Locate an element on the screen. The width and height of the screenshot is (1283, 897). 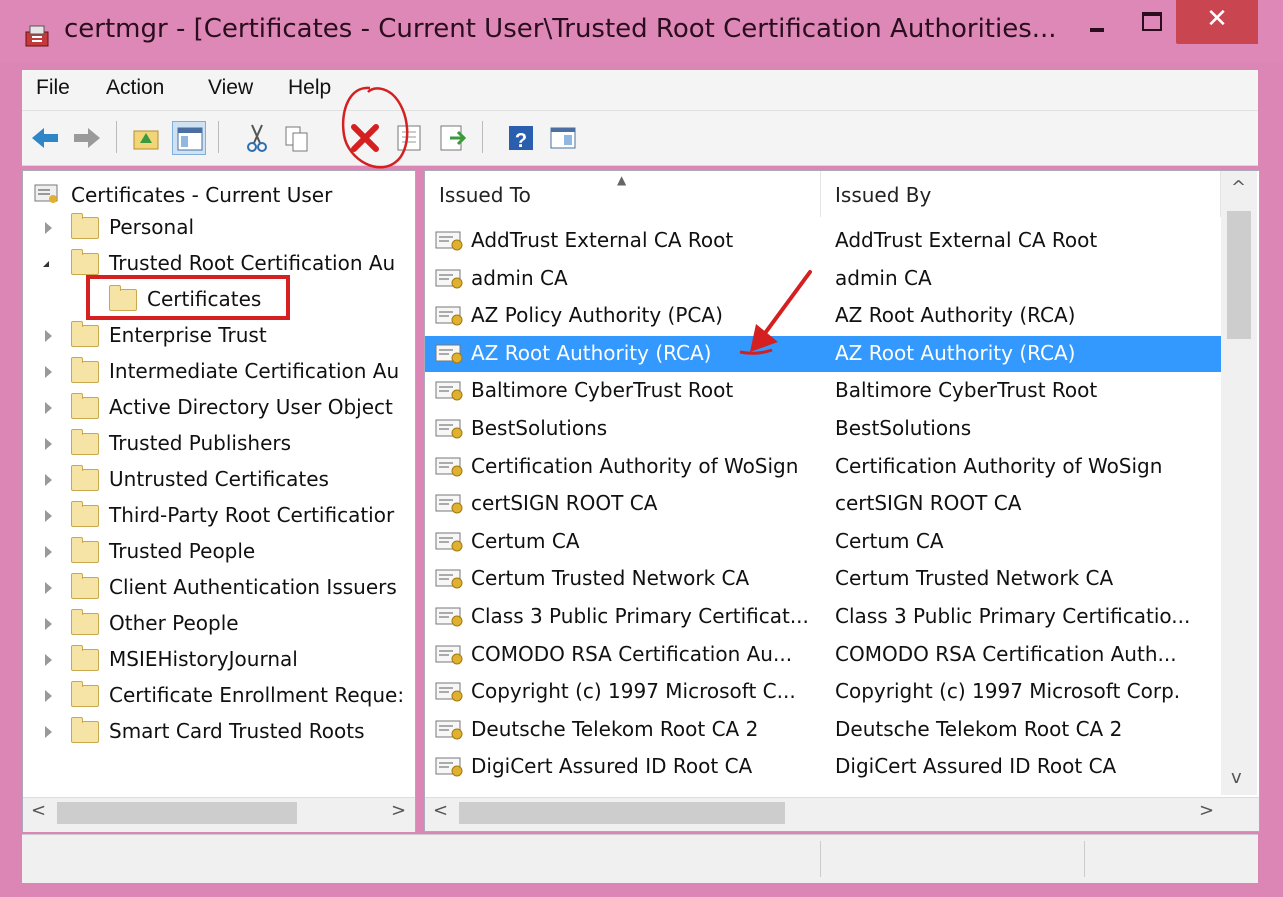
column-header-issued-to: Issued To ▲ is located at coordinates (623, 194).